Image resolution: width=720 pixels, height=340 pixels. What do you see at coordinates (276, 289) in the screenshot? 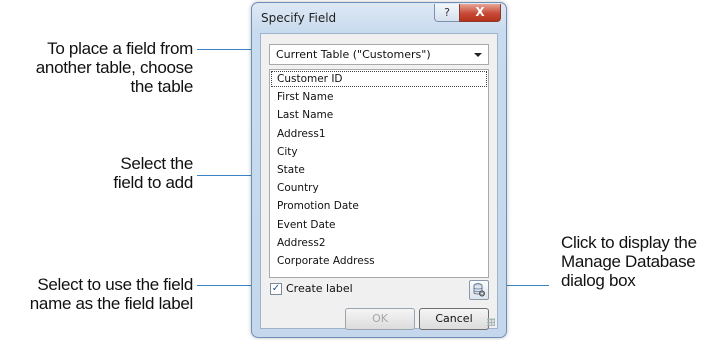
I see `create-label-checkbox: ✓` at bounding box center [276, 289].